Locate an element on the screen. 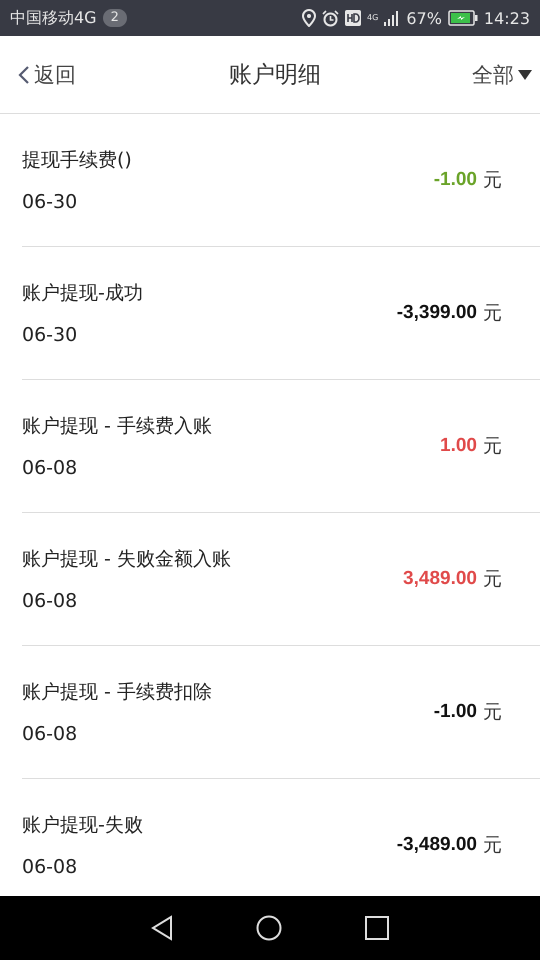  transaction-row: 账户提现-成功 06-30 -3,399.00 元 is located at coordinates (281, 313).